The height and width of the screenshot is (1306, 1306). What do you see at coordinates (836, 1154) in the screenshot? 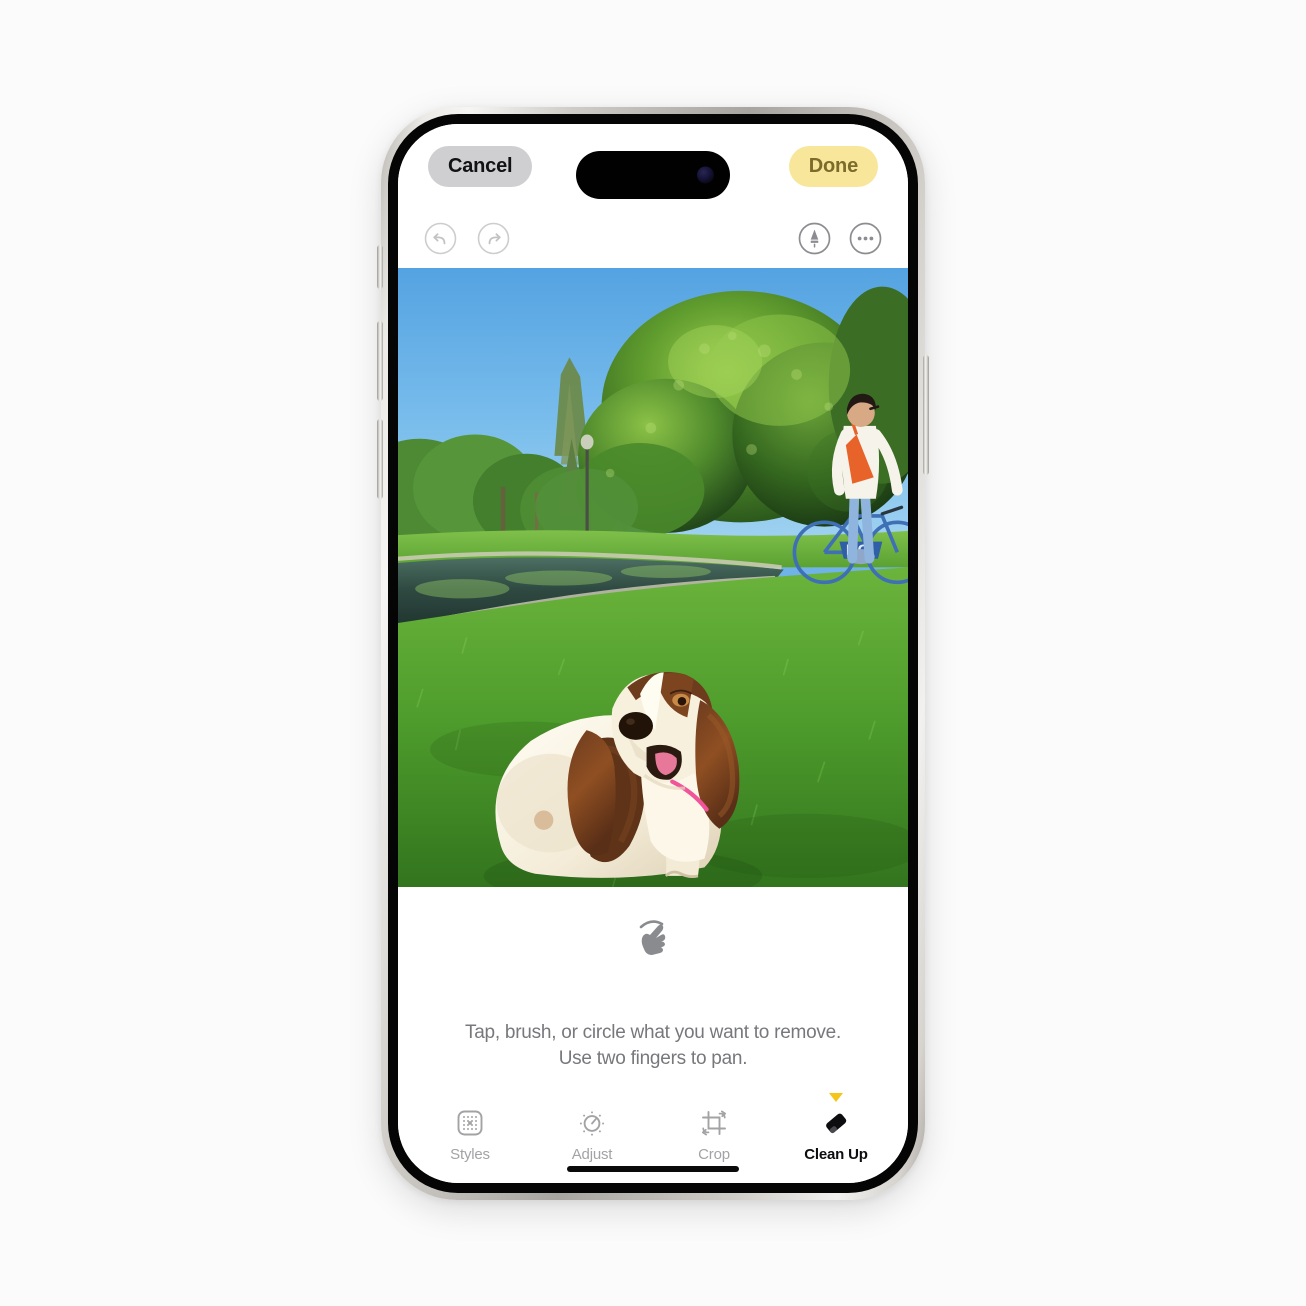
I see `tool-label: Clean Up` at bounding box center [836, 1154].